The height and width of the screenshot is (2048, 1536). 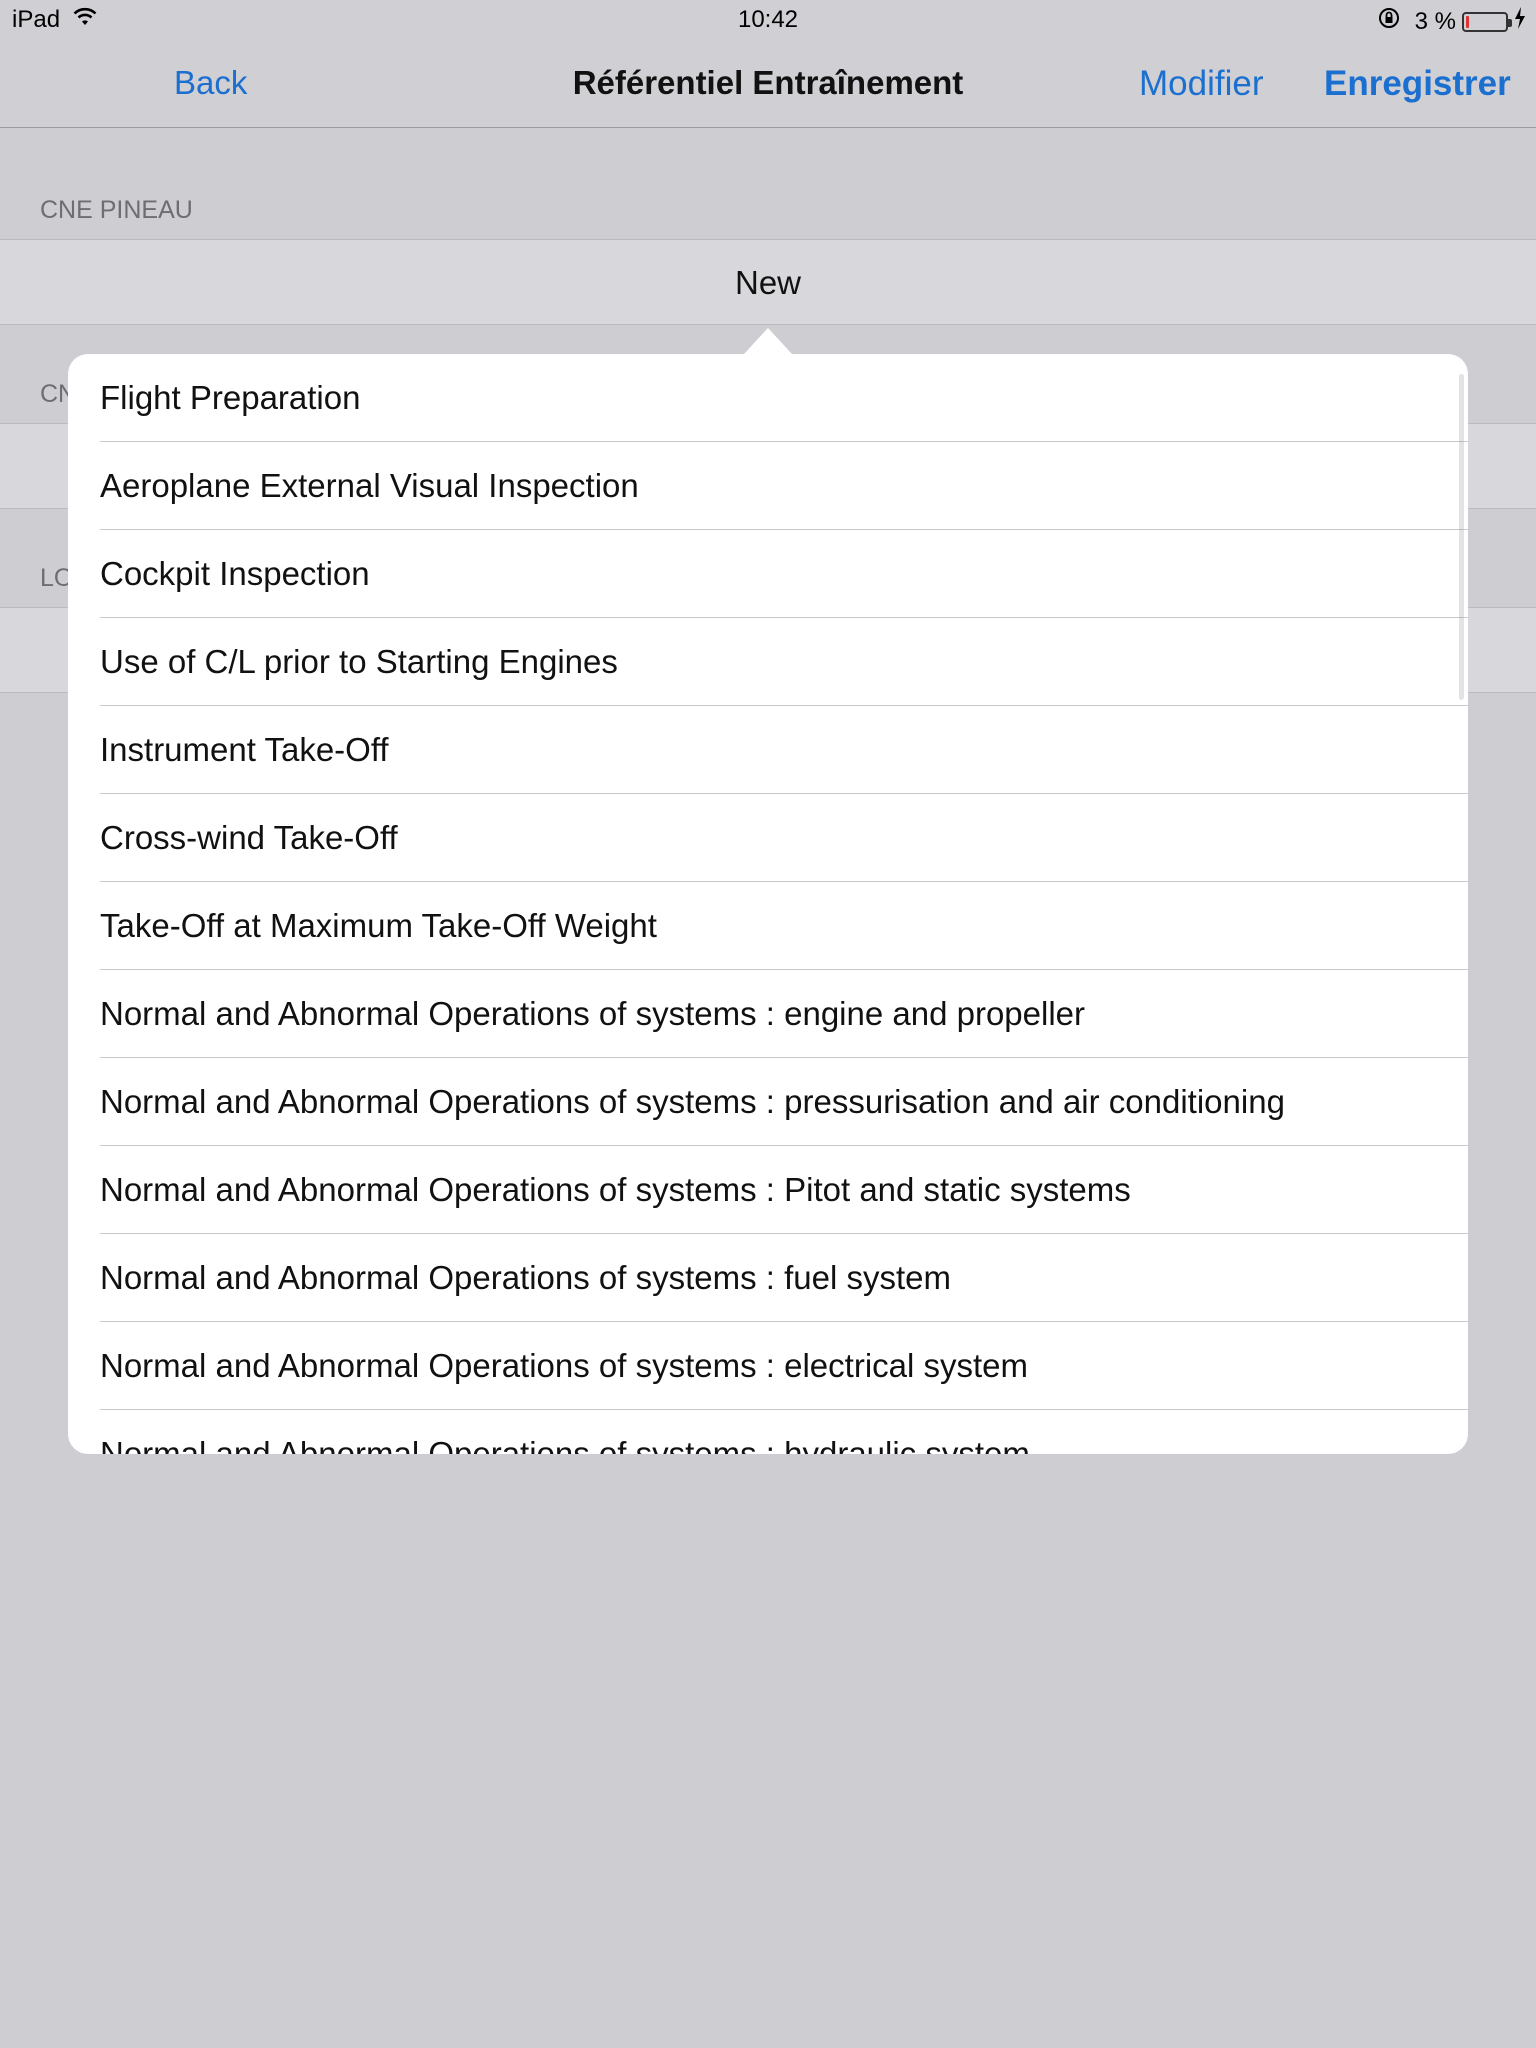 What do you see at coordinates (1520, 21) in the screenshot?
I see `charging-icon` at bounding box center [1520, 21].